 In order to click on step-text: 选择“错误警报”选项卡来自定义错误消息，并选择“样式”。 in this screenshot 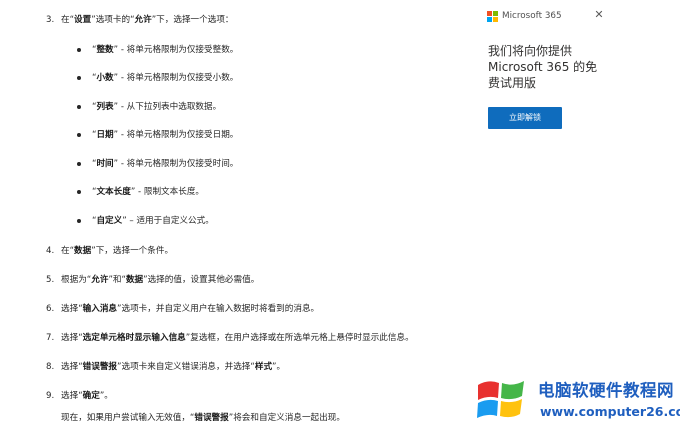, I will do `click(173, 367)`.